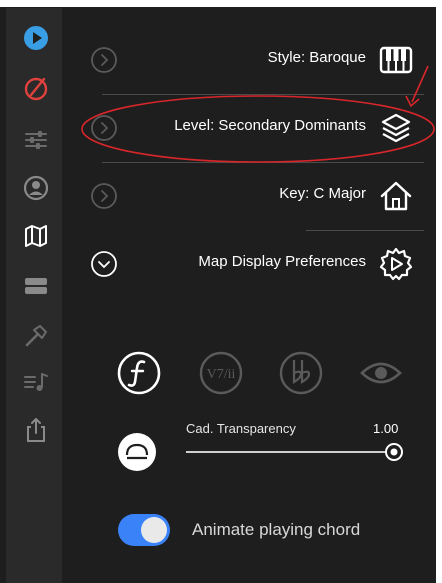 The width and height of the screenshot is (442, 583). What do you see at coordinates (36, 236) in the screenshot?
I see `map-icon` at bounding box center [36, 236].